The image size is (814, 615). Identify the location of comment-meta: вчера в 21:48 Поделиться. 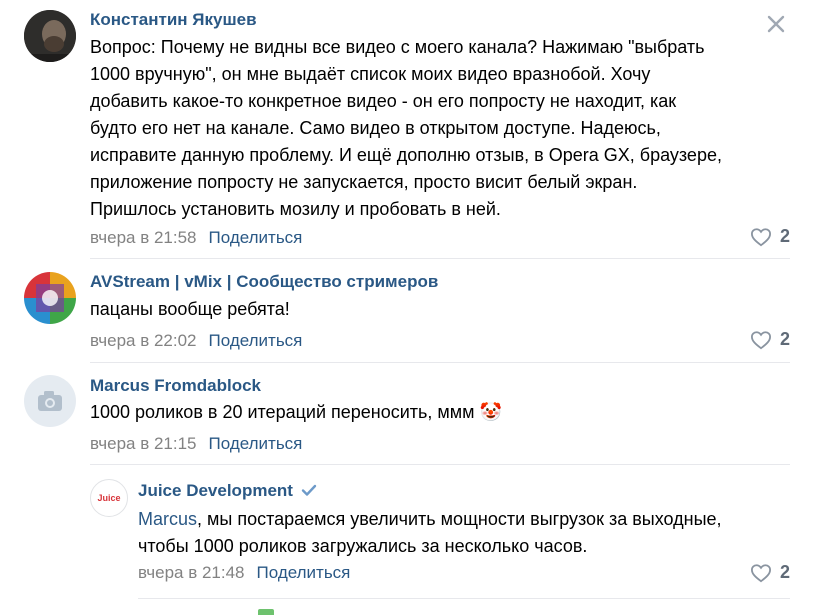
(244, 573).